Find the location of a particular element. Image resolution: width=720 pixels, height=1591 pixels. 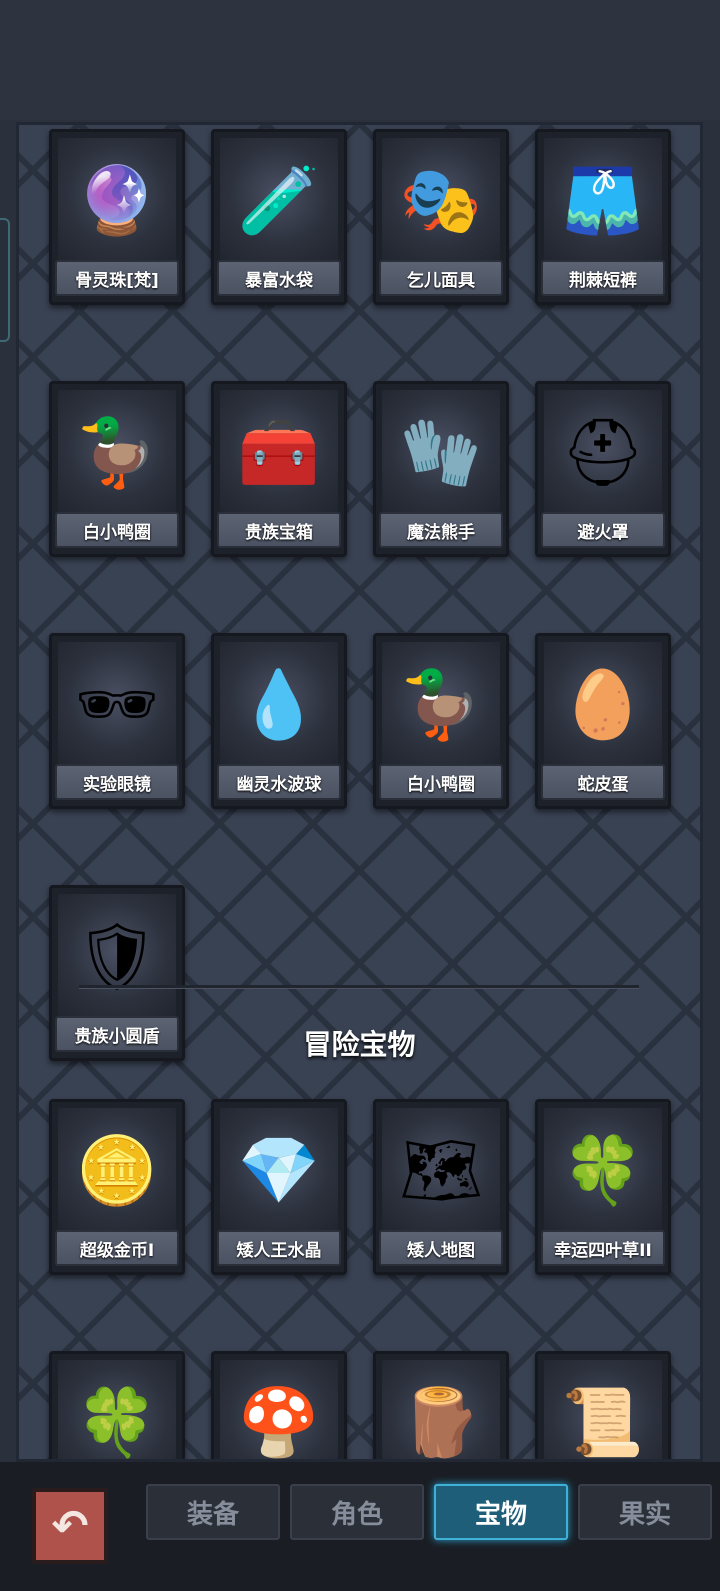

treasure-label: 贵族宝箱 is located at coordinates (279, 530).